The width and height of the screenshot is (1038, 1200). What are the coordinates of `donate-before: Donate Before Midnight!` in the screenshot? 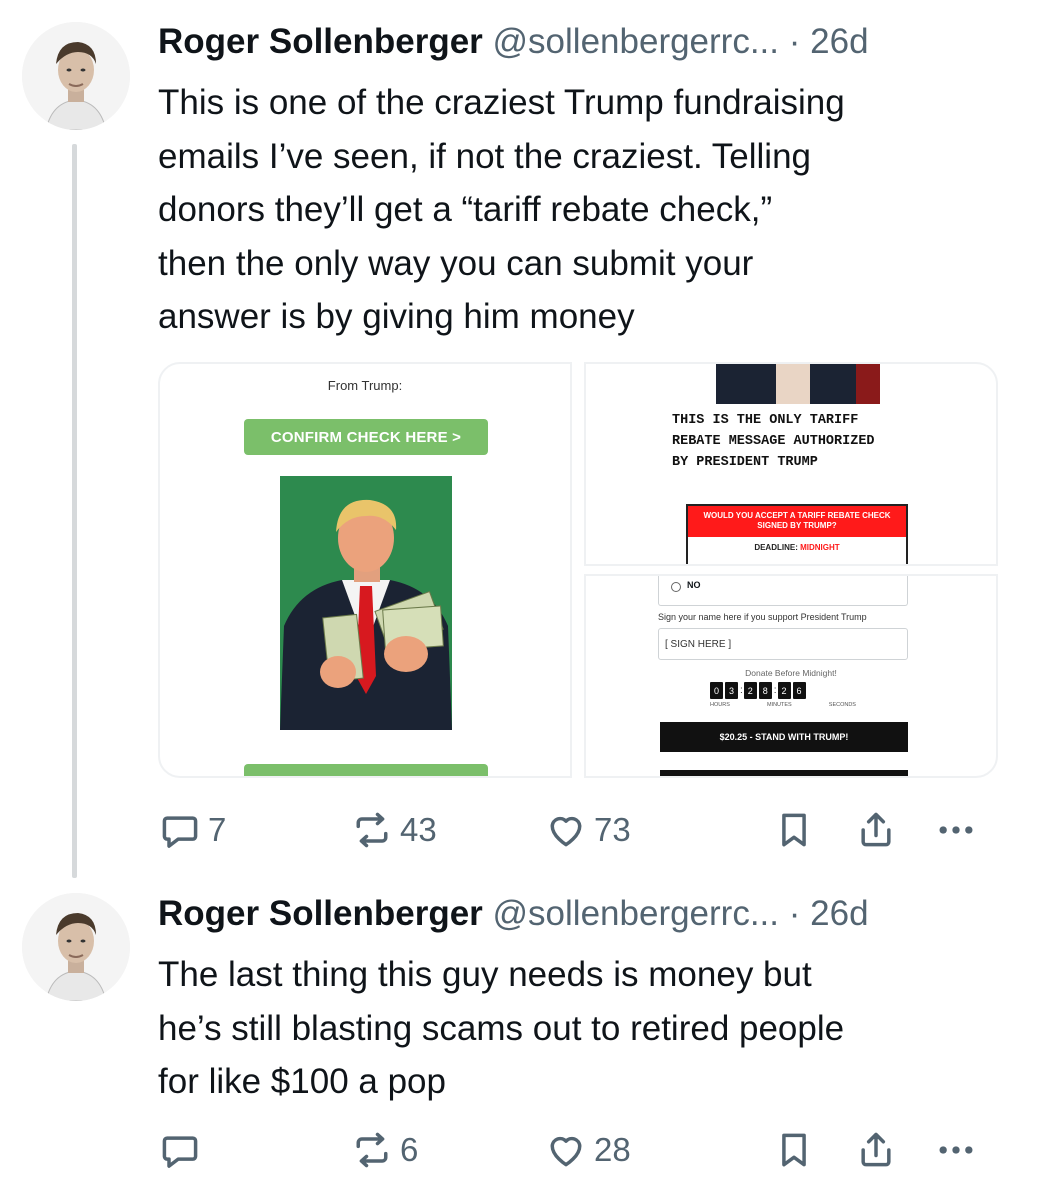 It's located at (791, 673).